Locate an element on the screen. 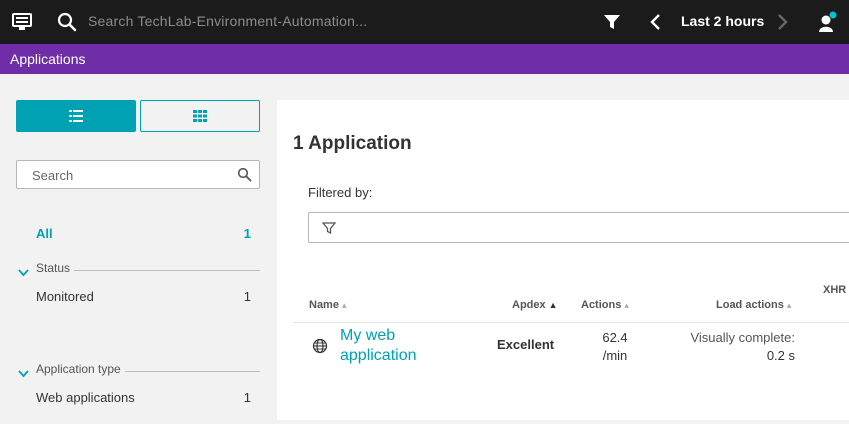 The width and height of the screenshot is (849, 424). menu-icon is located at coordinates (22, 22).